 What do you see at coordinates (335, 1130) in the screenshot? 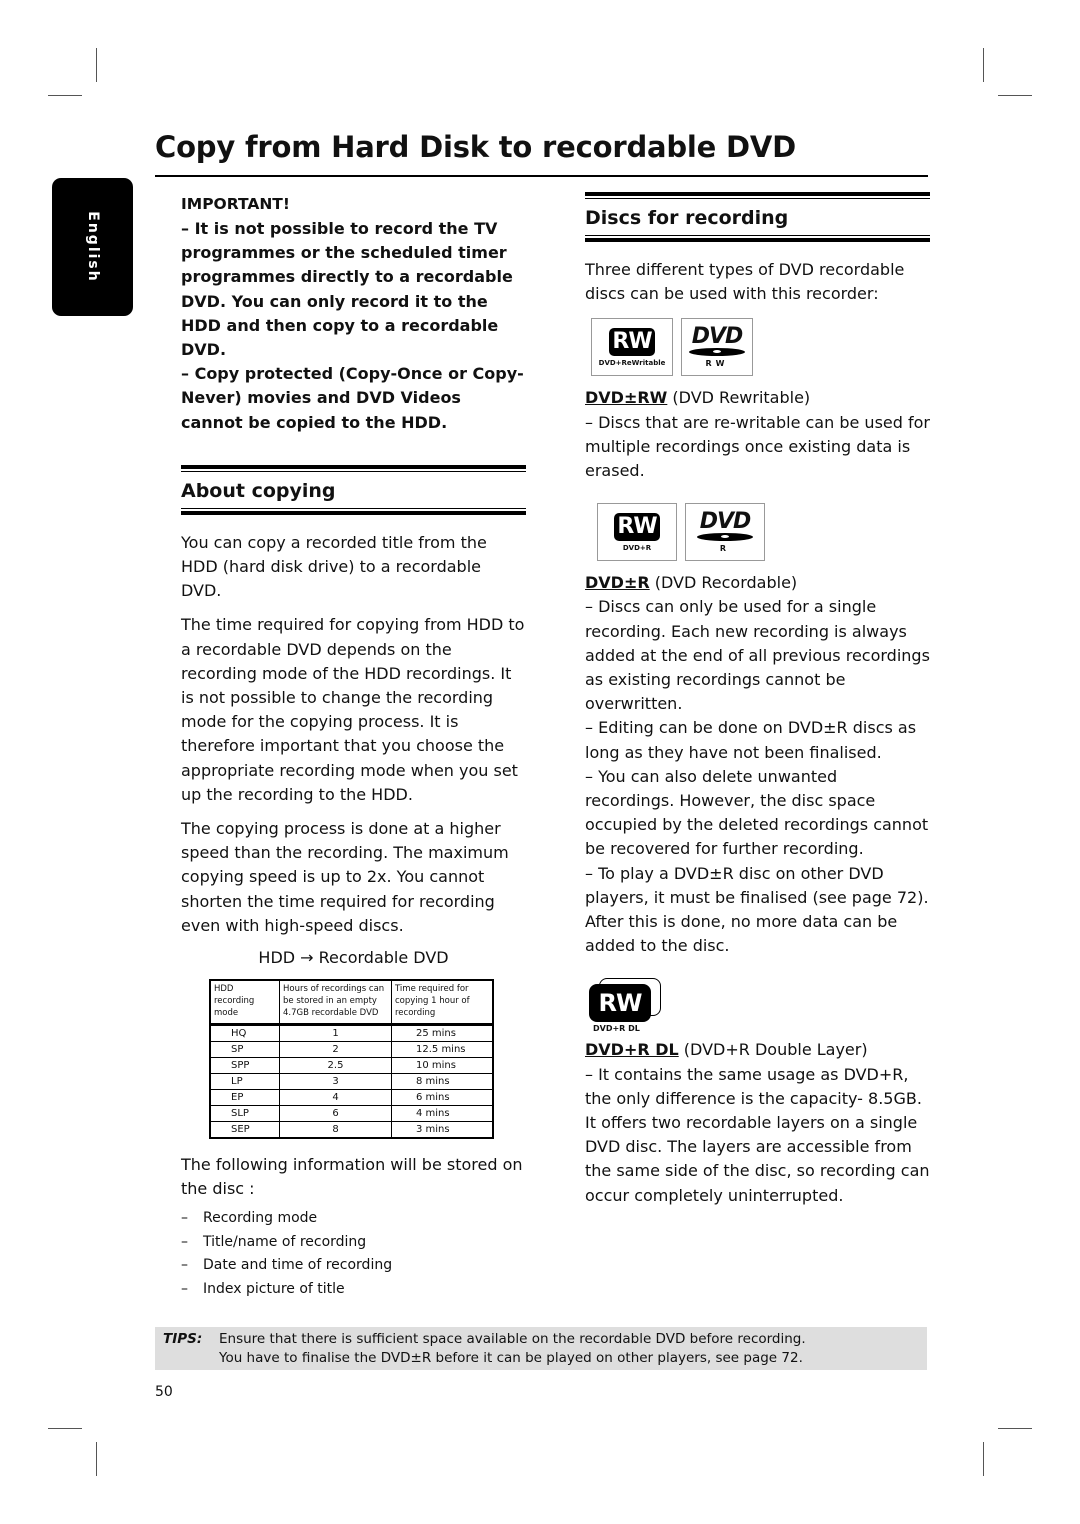
I see `table-cell: 8` at bounding box center [335, 1130].